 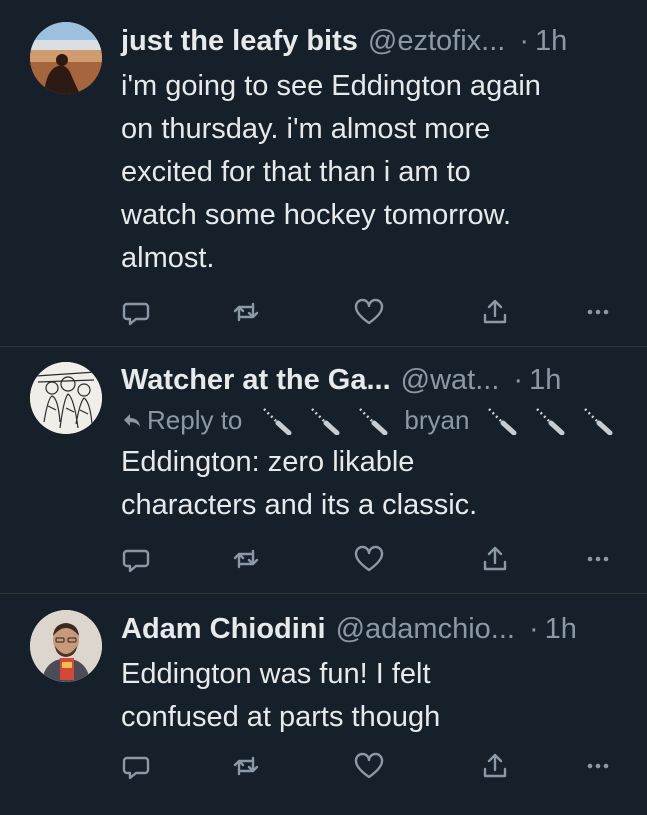 What do you see at coordinates (281, 717) in the screenshot?
I see `tweet-text-line: confused at parts though` at bounding box center [281, 717].